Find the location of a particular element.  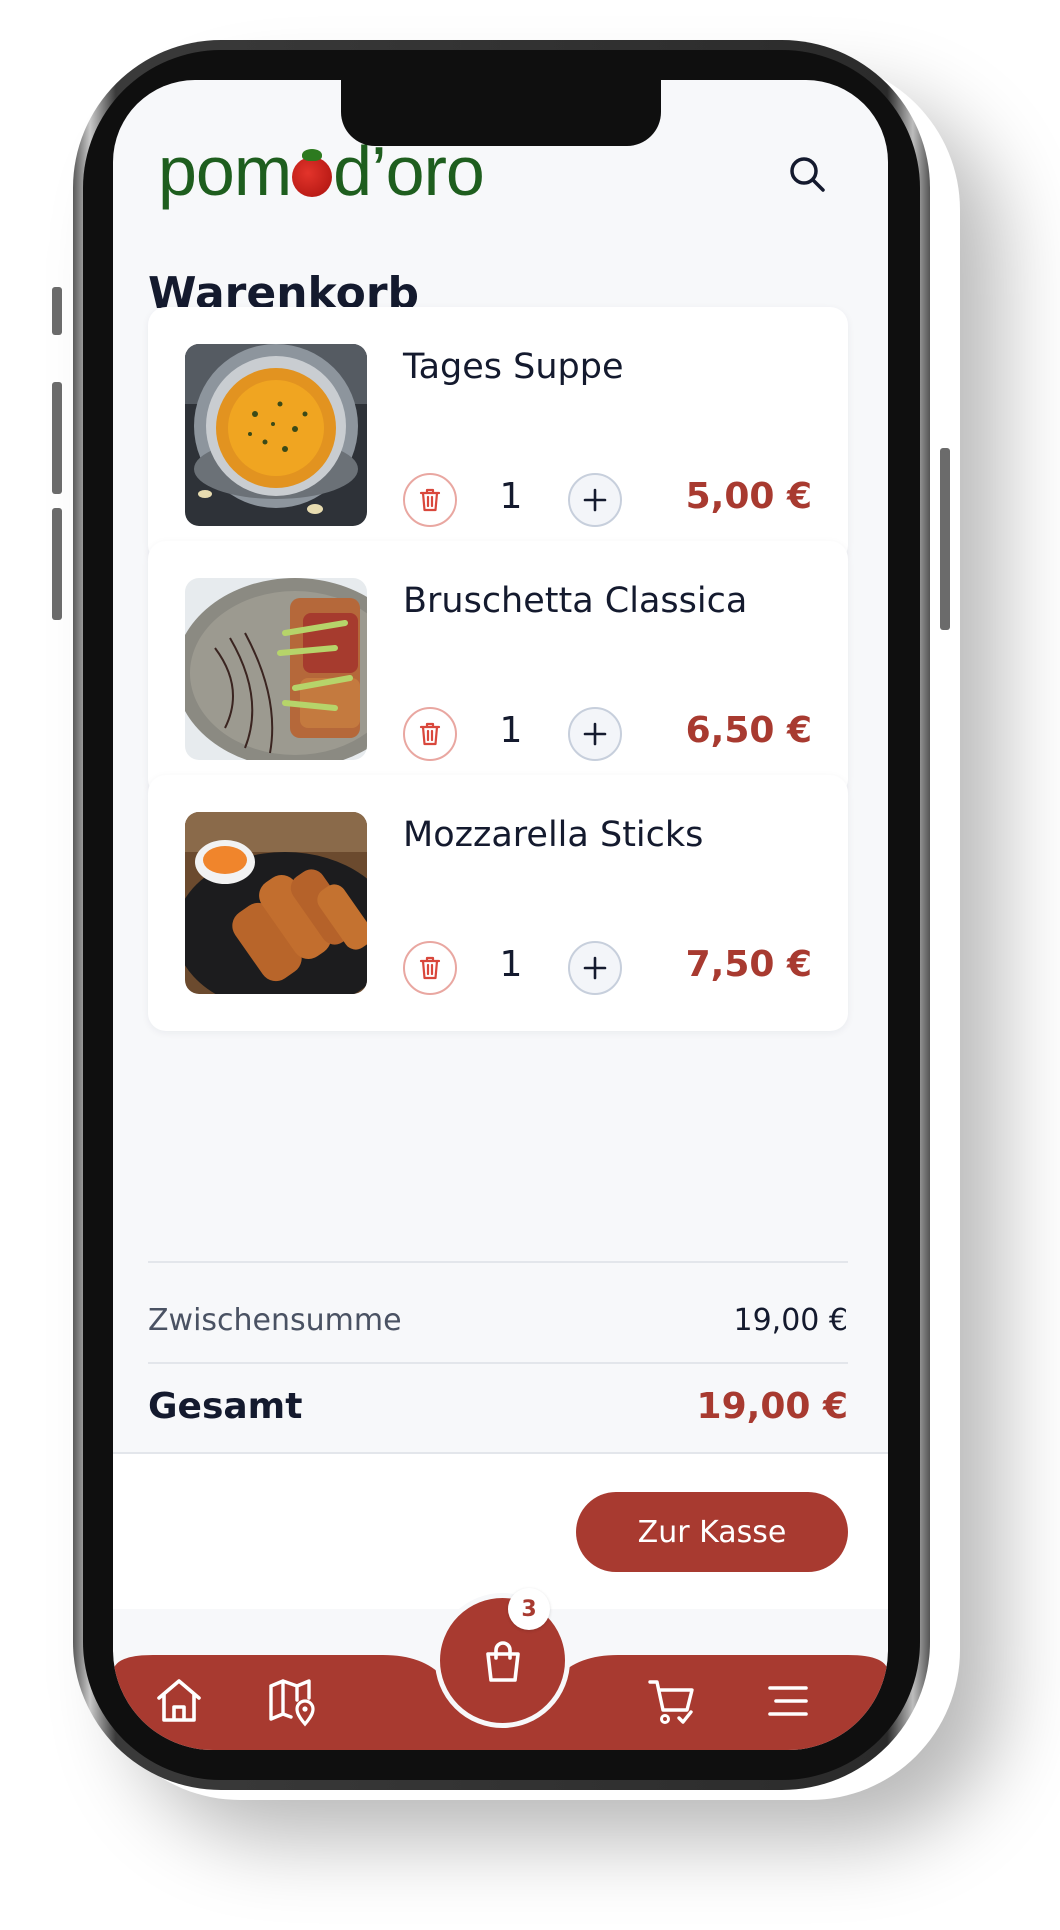

brand-logo: pom d’oro is located at coordinates (321, 171).